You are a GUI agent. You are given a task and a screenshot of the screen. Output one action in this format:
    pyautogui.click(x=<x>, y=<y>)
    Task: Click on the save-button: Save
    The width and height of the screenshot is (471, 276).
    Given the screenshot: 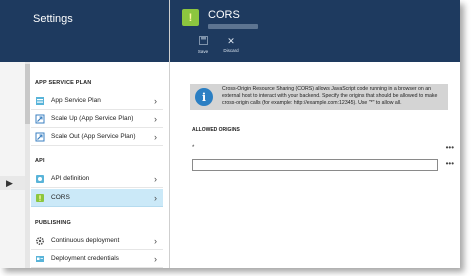 What is the action you would take?
    pyautogui.click(x=203, y=45)
    